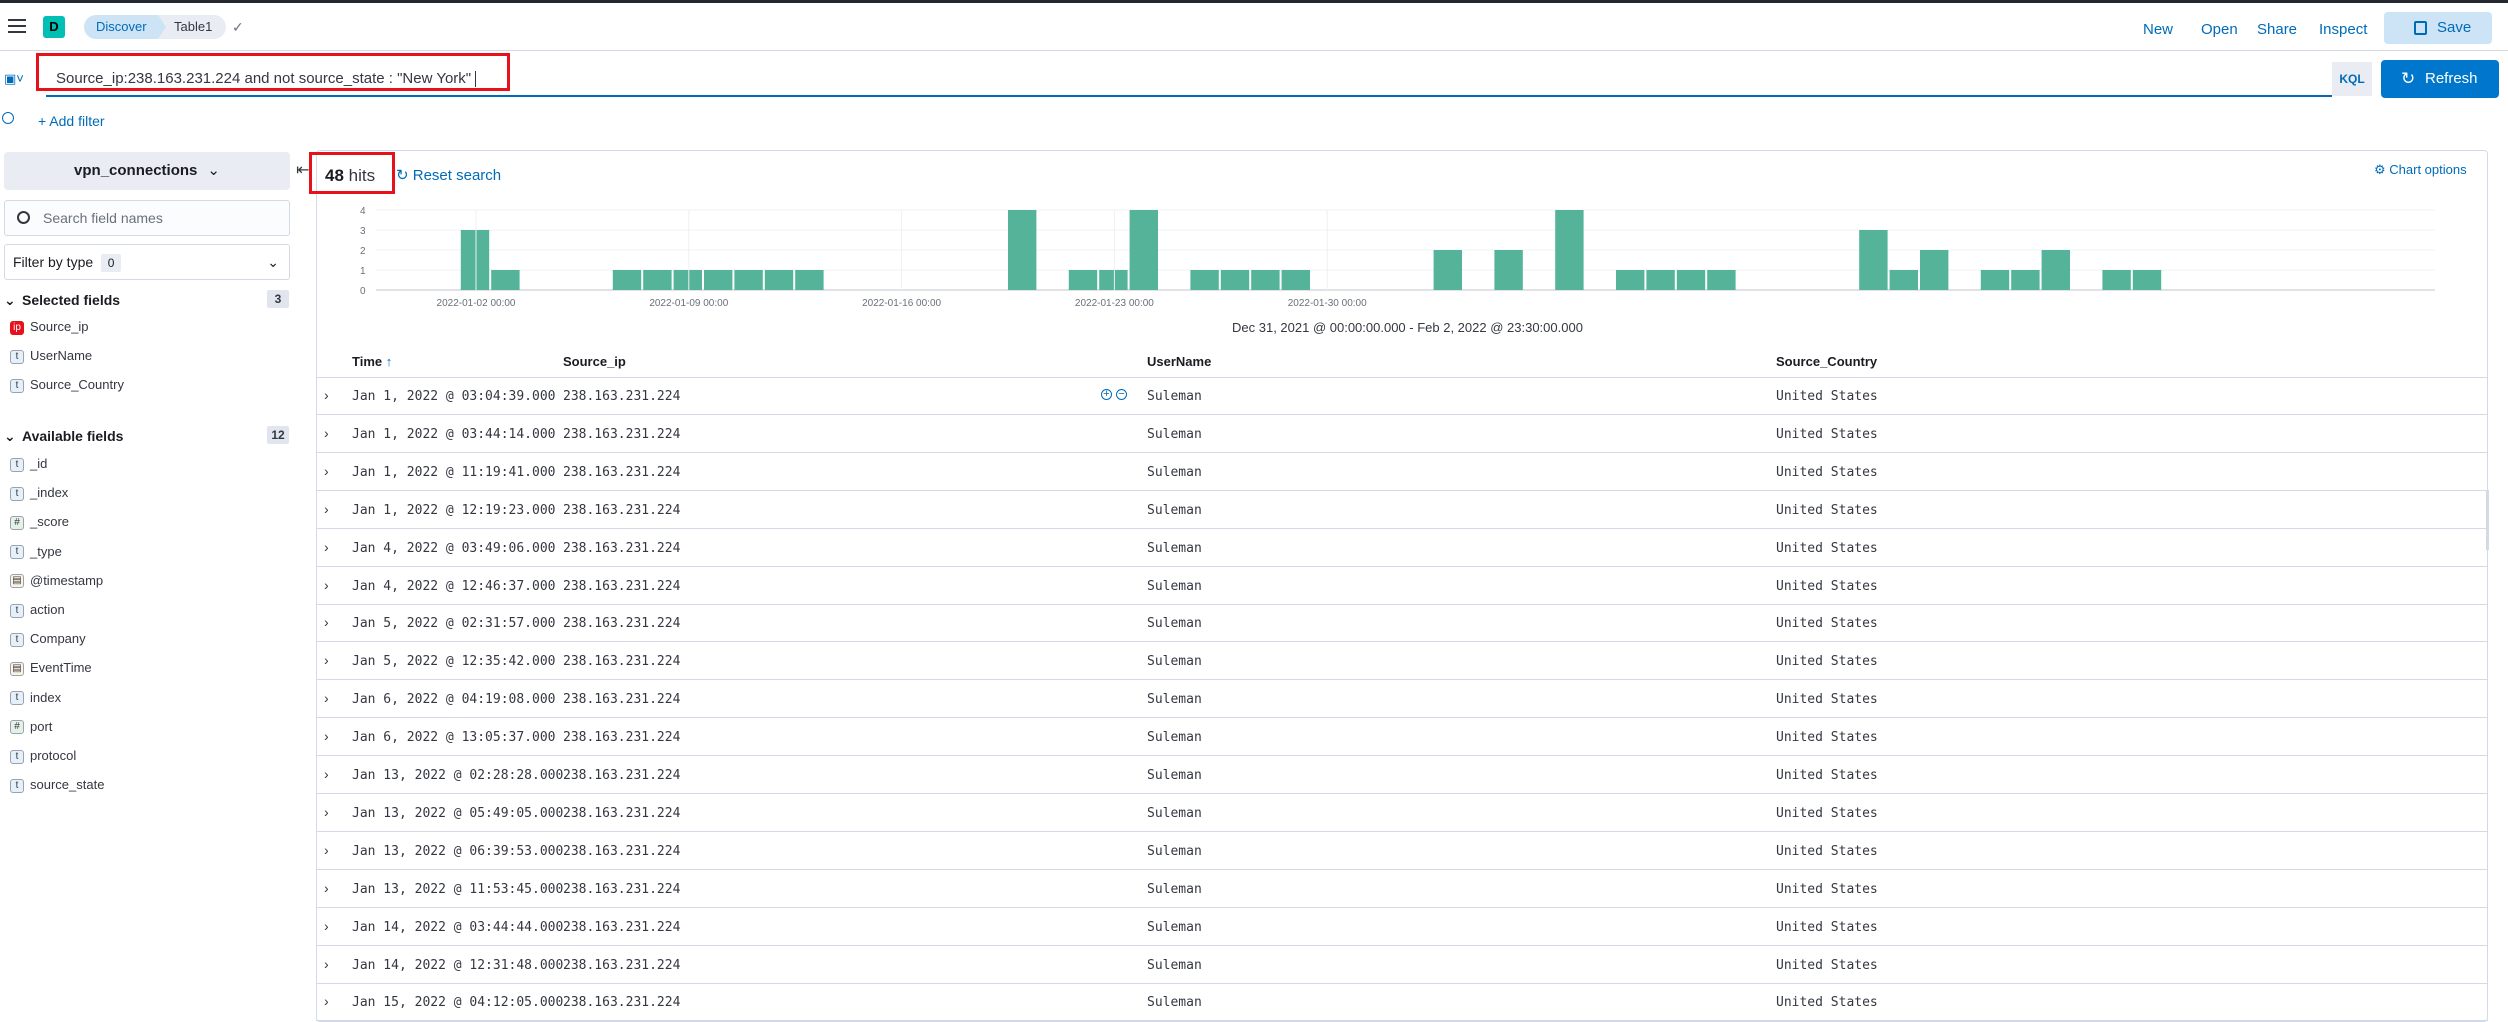 This screenshot has width=2508, height=1022. What do you see at coordinates (56, 581) in the screenshot?
I see `field-item: ▤ @timestamp` at bounding box center [56, 581].